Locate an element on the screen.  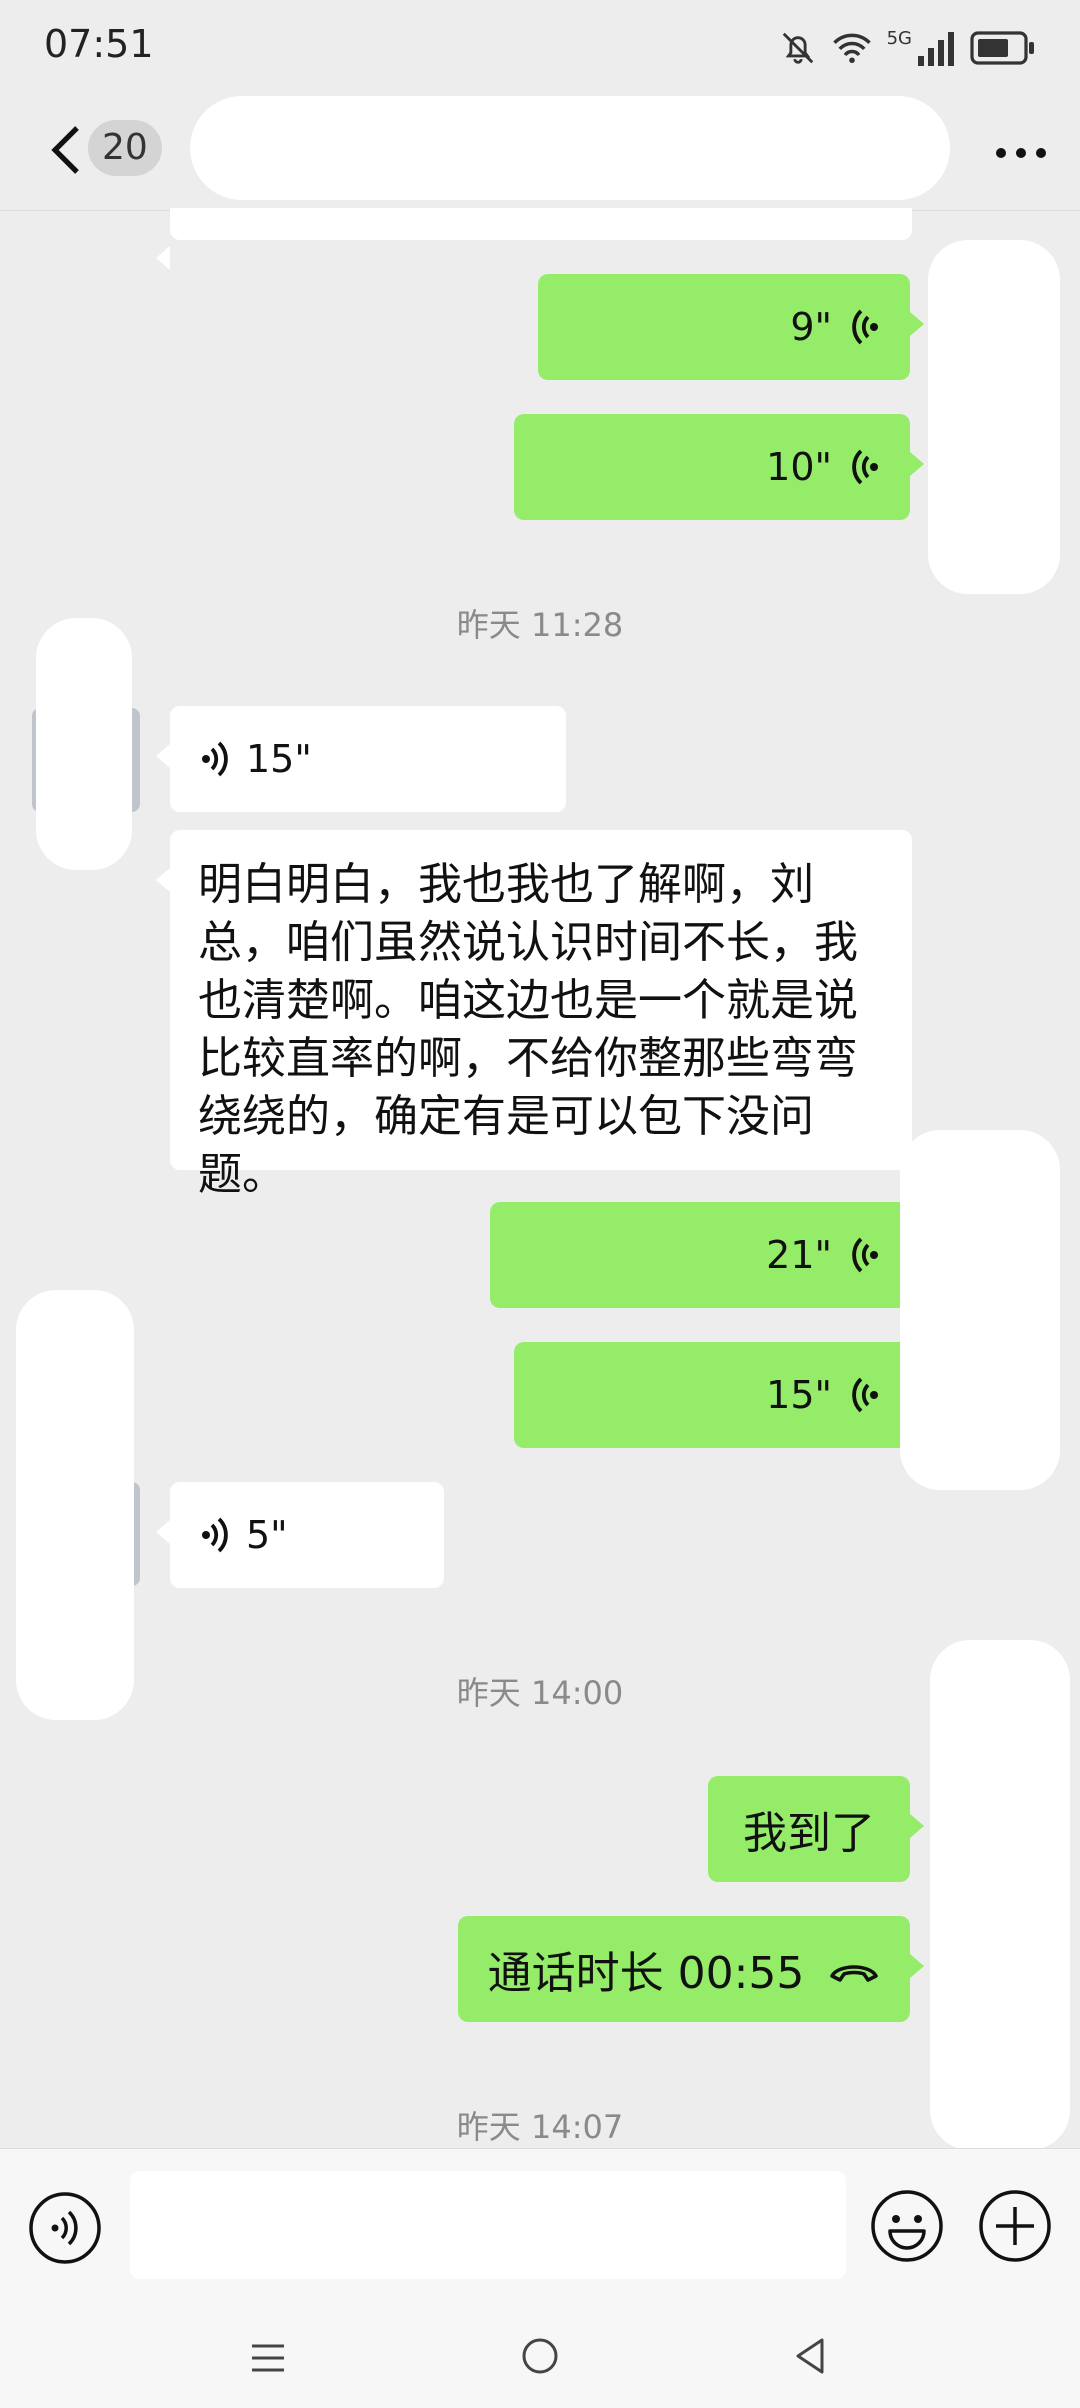
emoji-button is located at coordinates (907, 2226).